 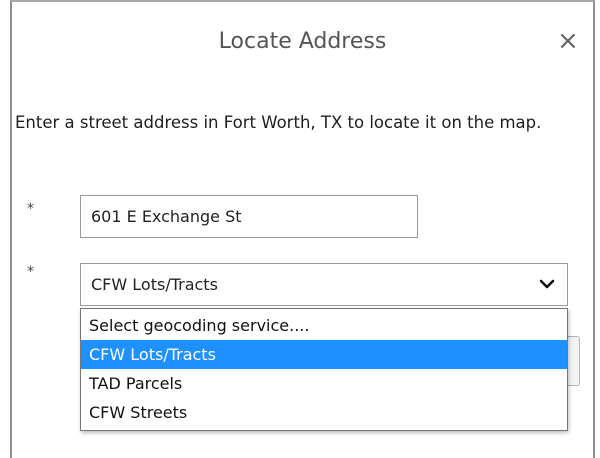 I want to click on service-option-highlighted: CFW Lots/Tracts, so click(x=324, y=354).